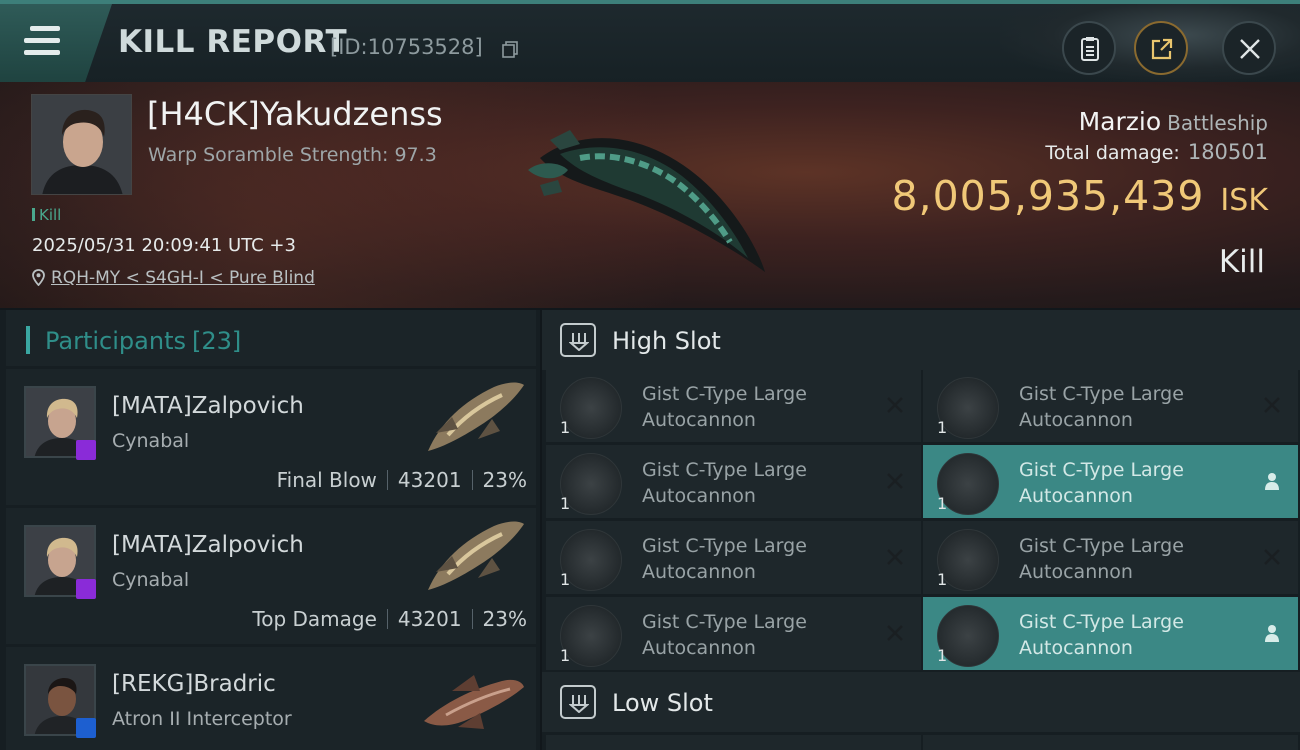 Image resolution: width=1300 pixels, height=750 pixels. I want to click on isk-value: 8,005,935,439, so click(1048, 196).